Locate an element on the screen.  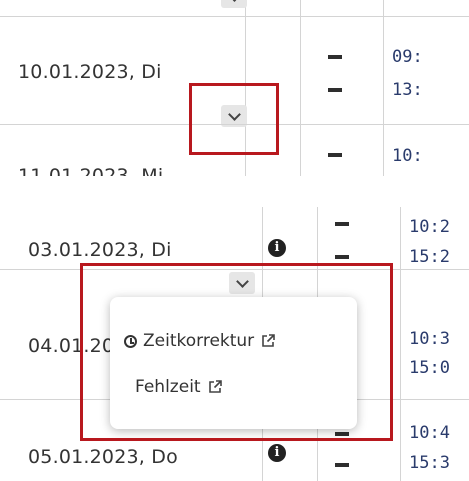
time-value: 15:3 is located at coordinates (429, 463).